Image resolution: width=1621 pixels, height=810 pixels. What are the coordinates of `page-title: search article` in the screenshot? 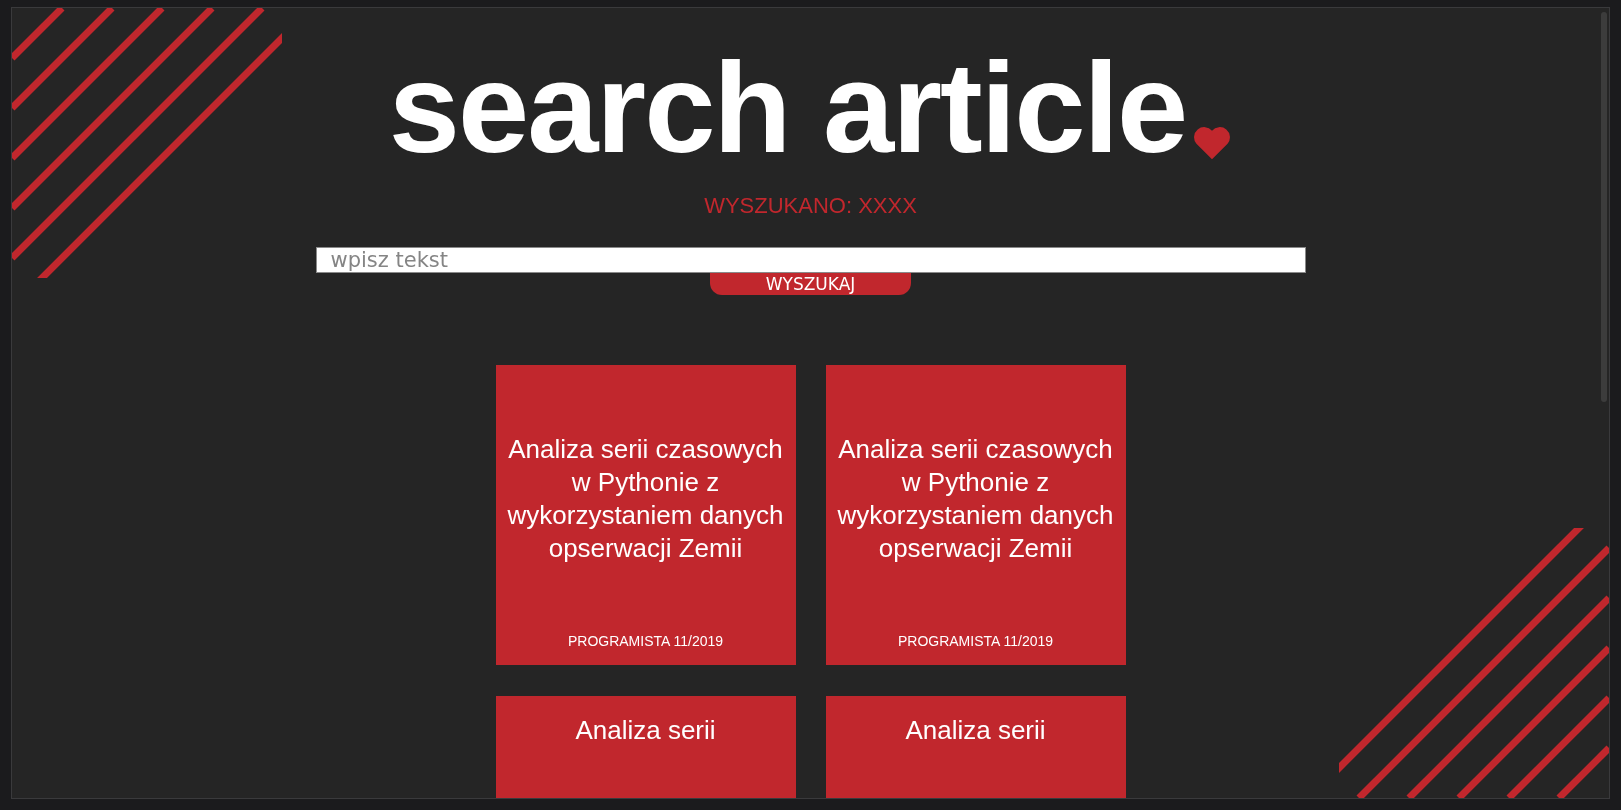 It's located at (787, 108).